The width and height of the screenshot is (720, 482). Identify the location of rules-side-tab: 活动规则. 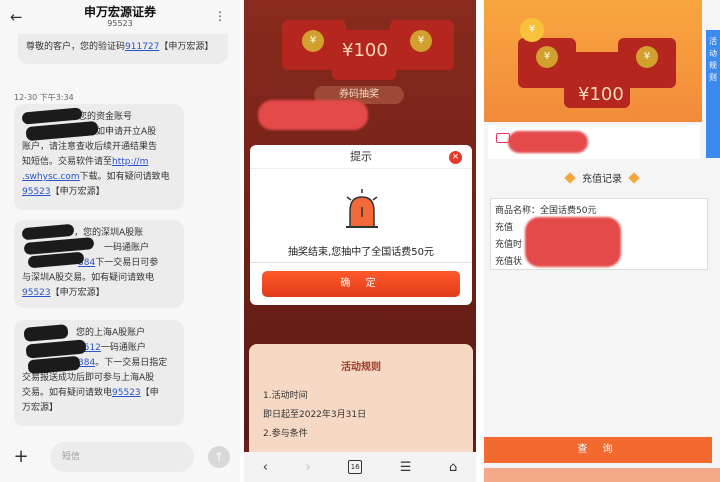
(713, 94).